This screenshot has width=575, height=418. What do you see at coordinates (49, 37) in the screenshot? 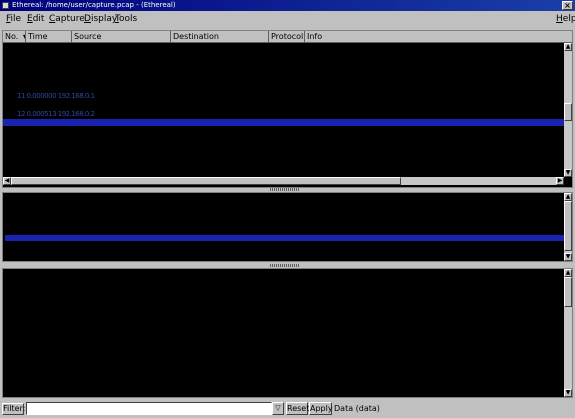
I see `column-header-time: Time` at bounding box center [49, 37].